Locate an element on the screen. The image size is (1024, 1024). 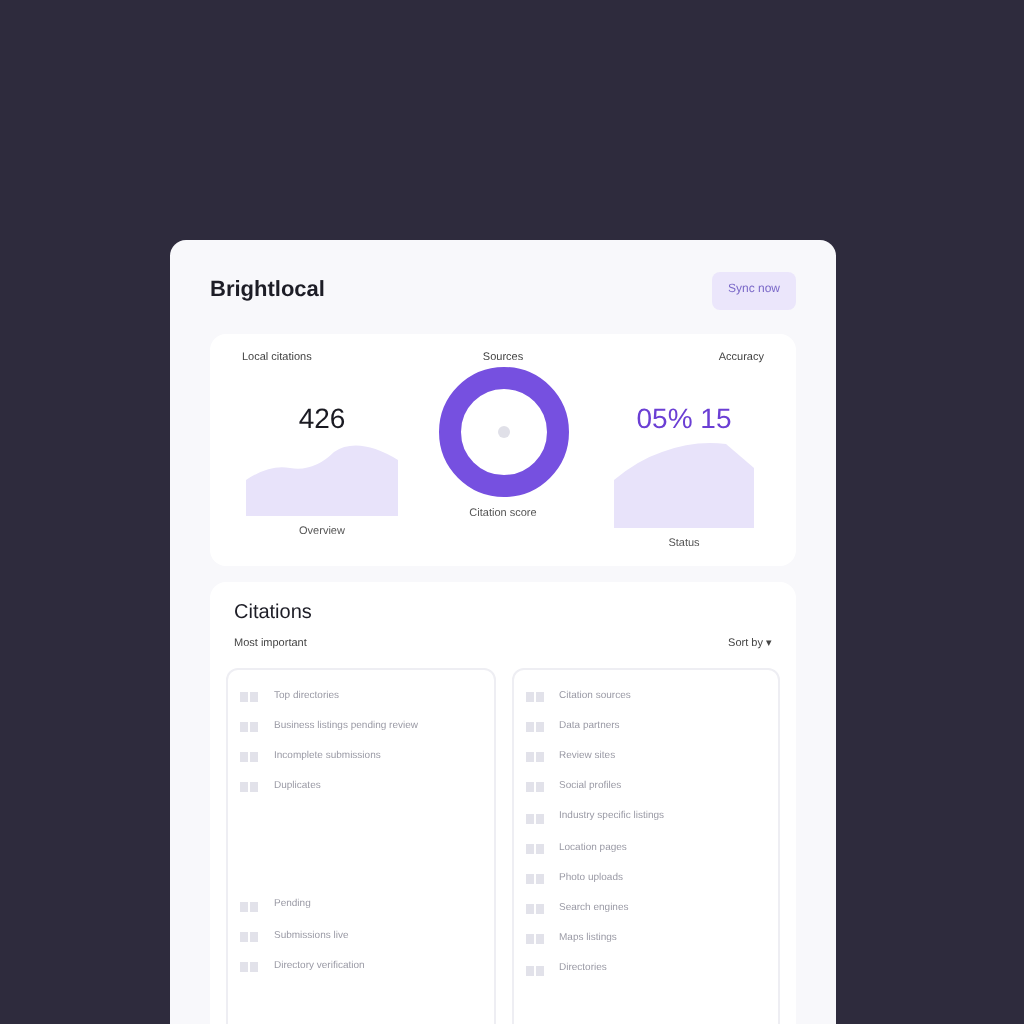
stat-value: 05% 15 is located at coordinates (684, 419).